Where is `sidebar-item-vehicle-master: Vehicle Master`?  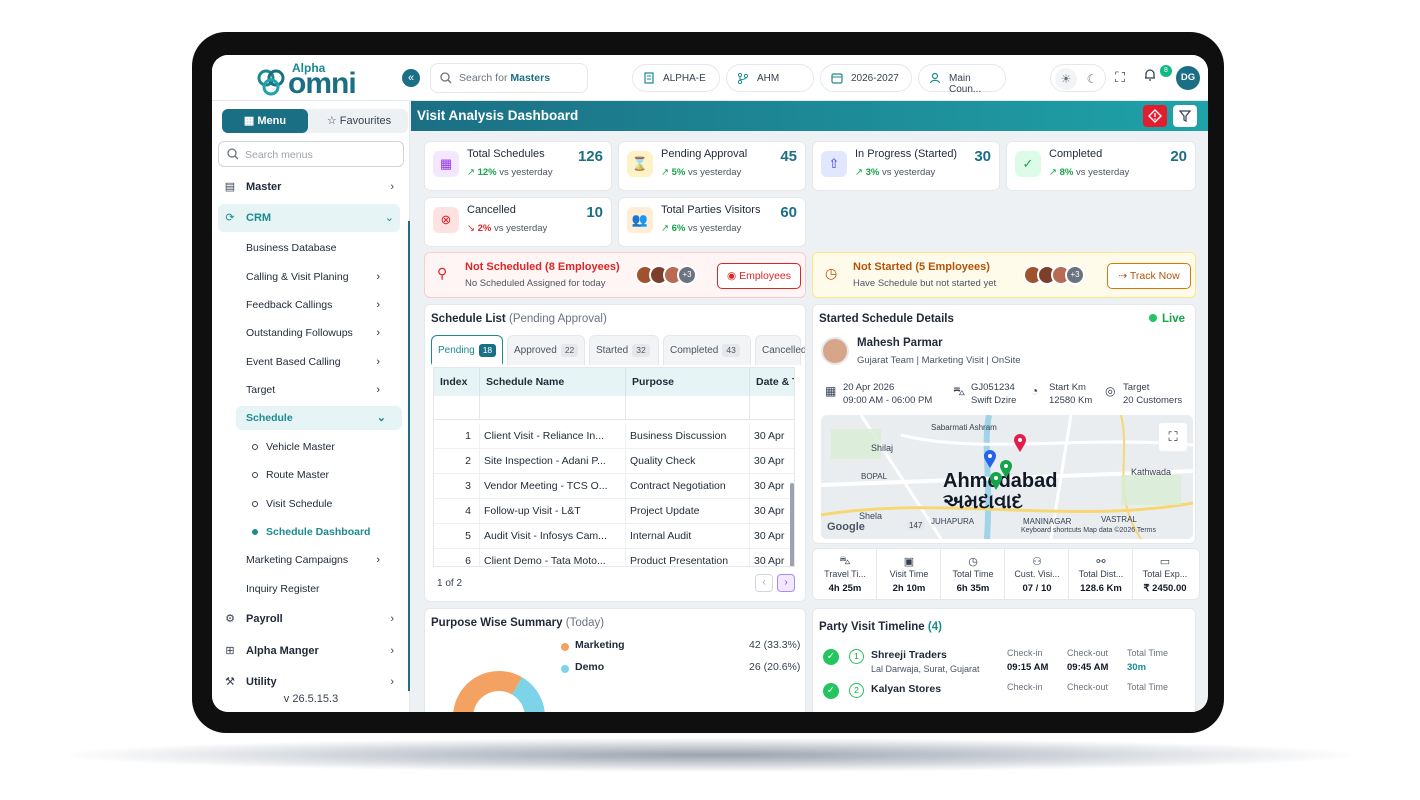 sidebar-item-vehicle-master: Vehicle Master is located at coordinates (327, 447).